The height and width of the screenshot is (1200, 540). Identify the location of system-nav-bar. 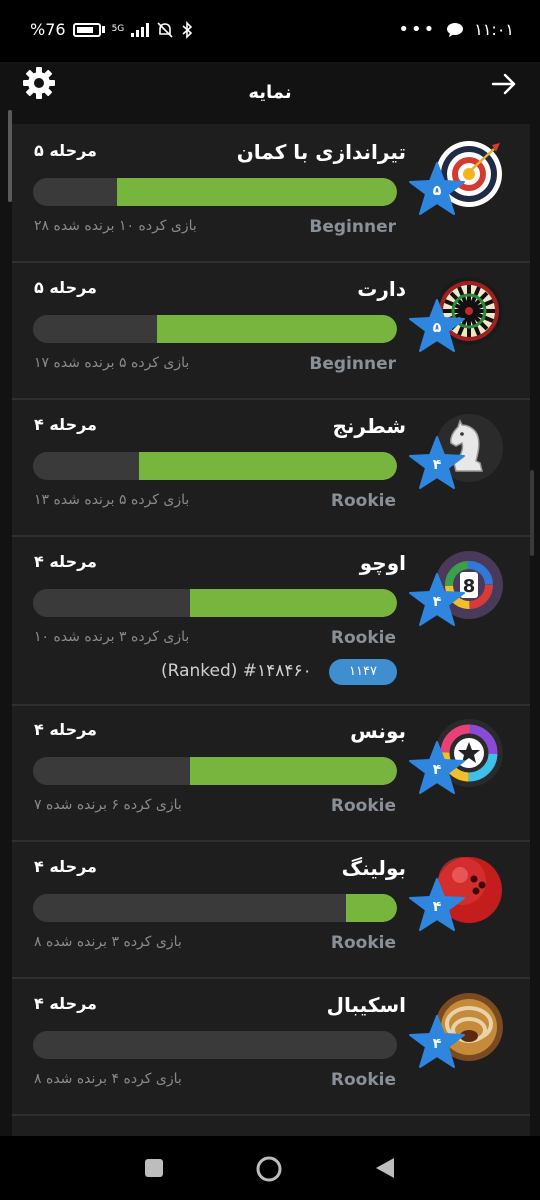
(270, 1168).